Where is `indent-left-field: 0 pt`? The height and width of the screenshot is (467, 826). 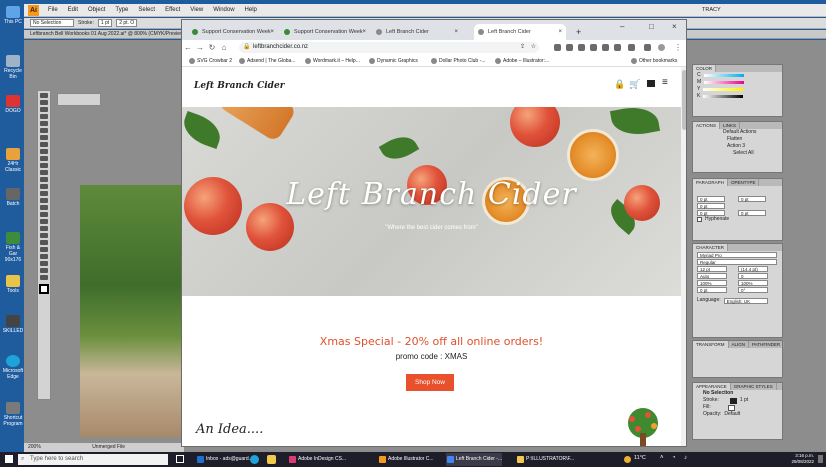 indent-left-field: 0 pt is located at coordinates (711, 198).